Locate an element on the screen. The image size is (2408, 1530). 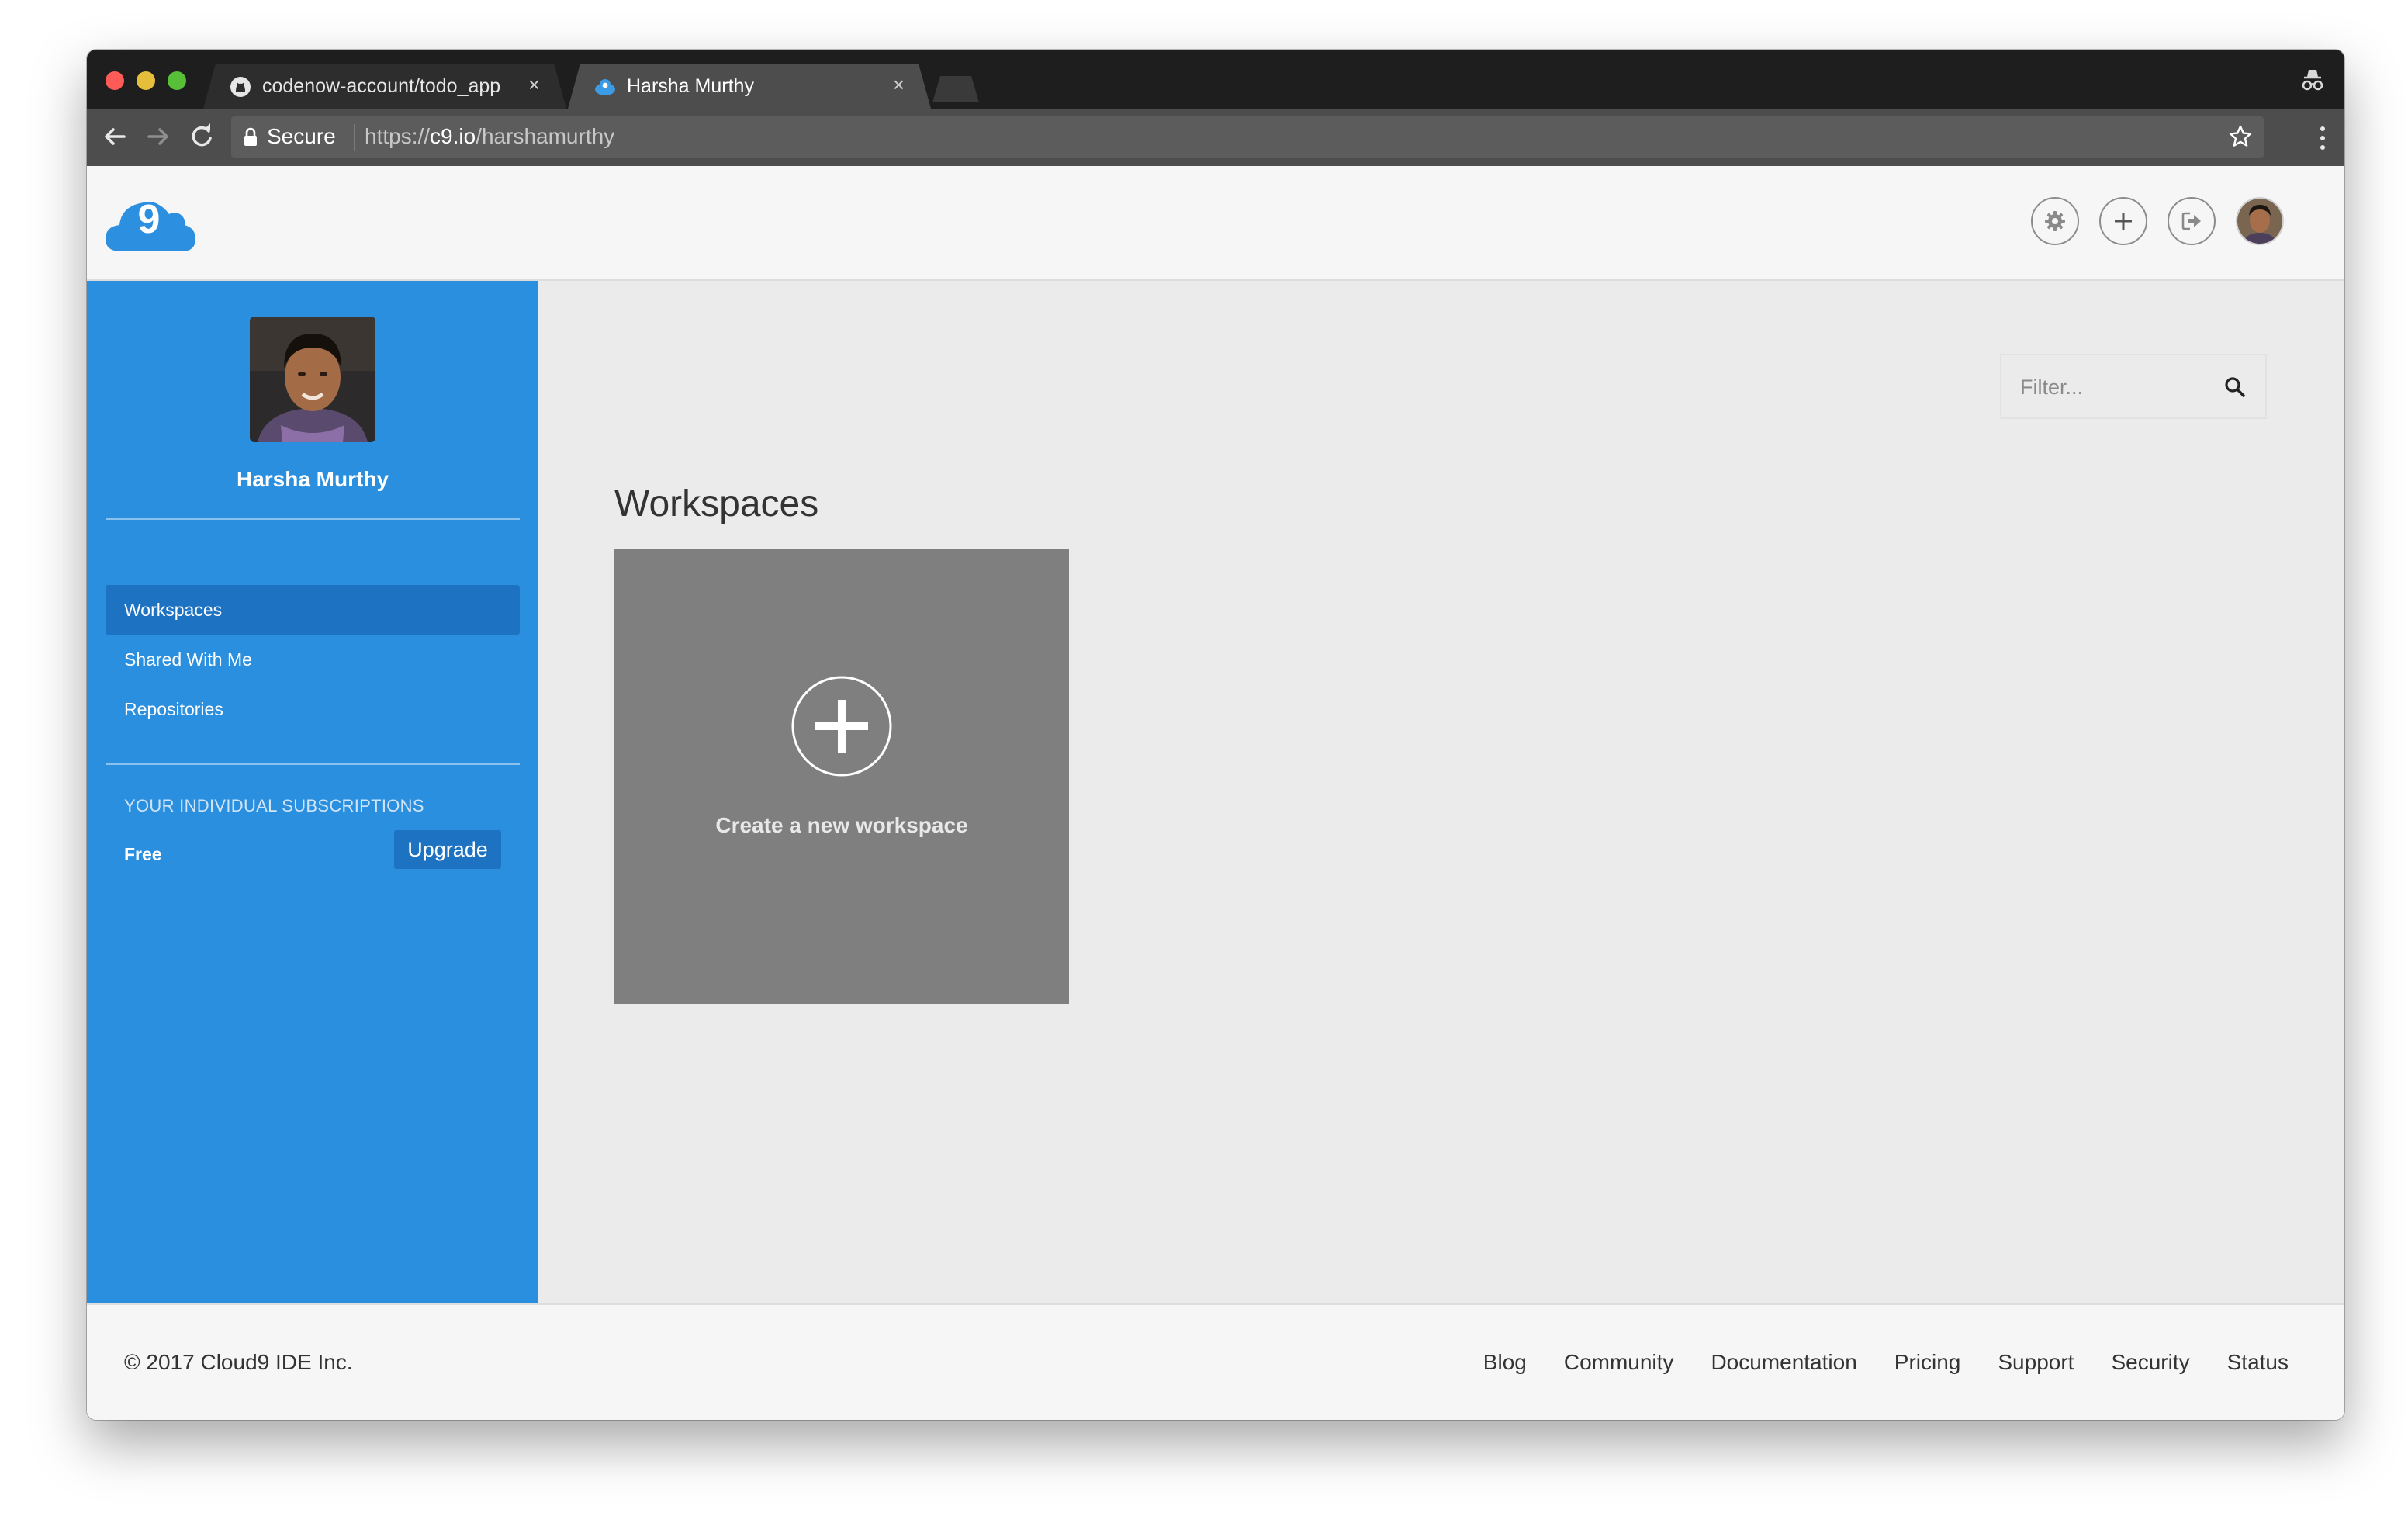
tab-title: codenow-account/todo_app is located at coordinates (381, 86).